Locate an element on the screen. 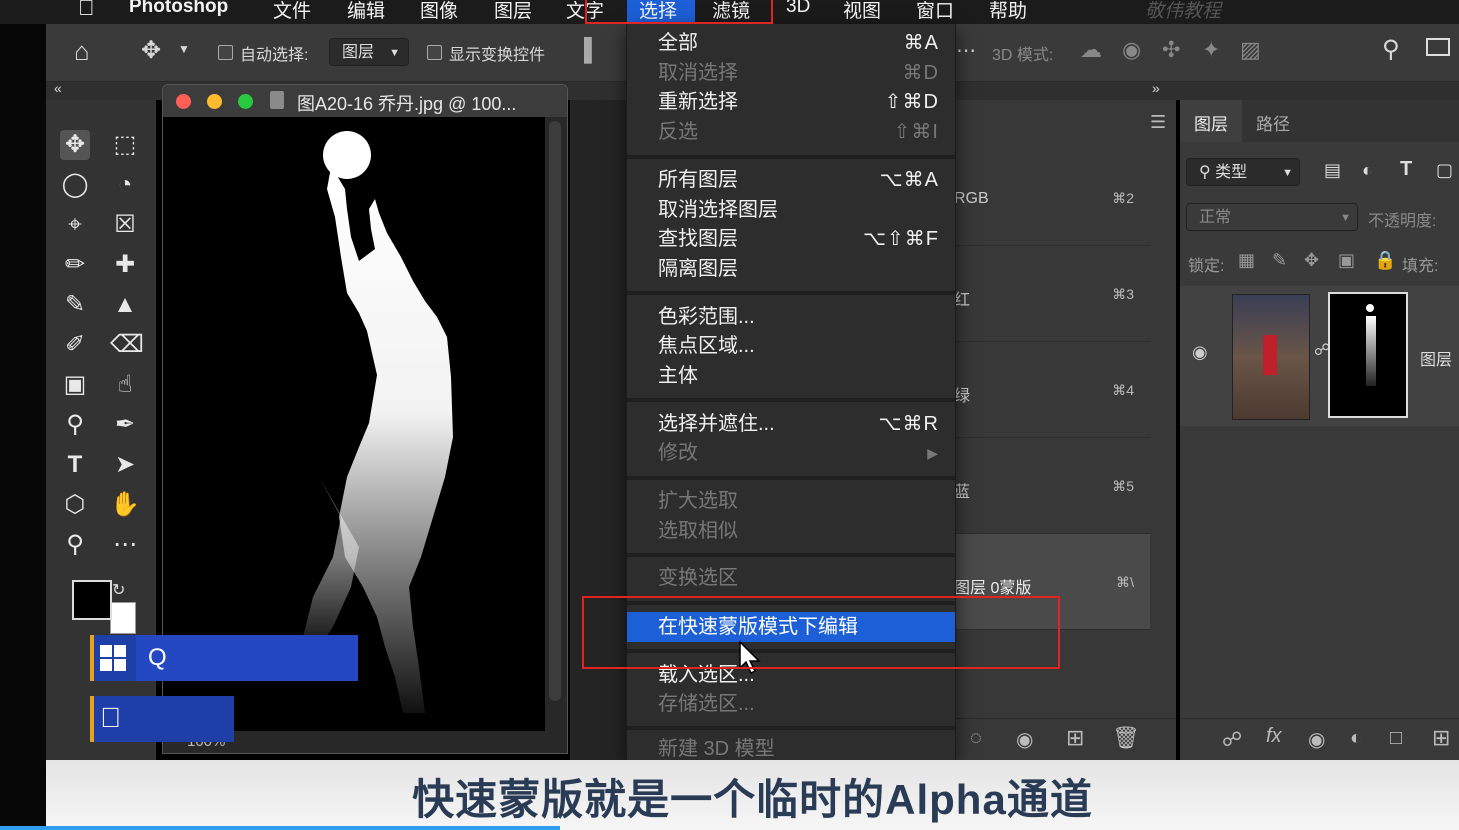  eyedropper-tool-icon: ✏ is located at coordinates (75, 265).